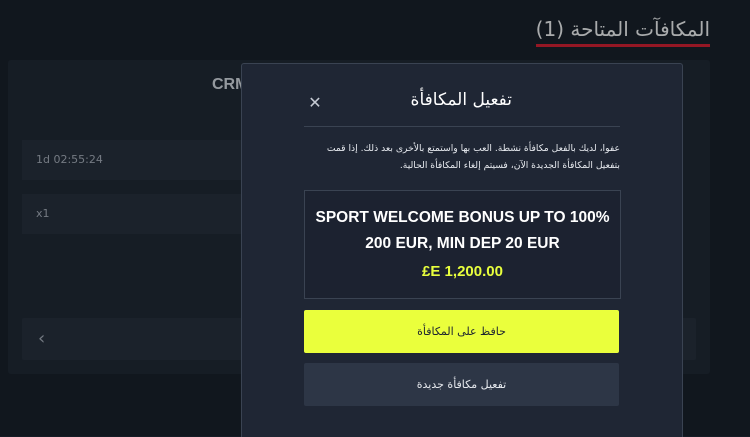 The width and height of the screenshot is (750, 437). I want to click on keep-bonus-button: حافظ على المكافأة, so click(461, 331).